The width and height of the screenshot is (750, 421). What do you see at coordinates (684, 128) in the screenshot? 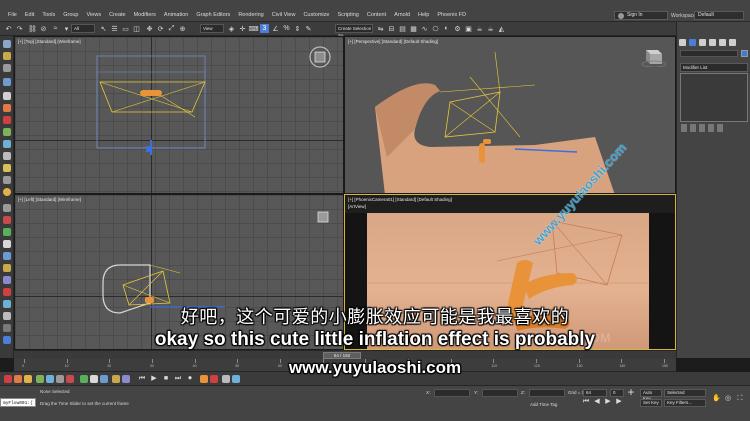
I see `pin-stack-icon` at bounding box center [684, 128].